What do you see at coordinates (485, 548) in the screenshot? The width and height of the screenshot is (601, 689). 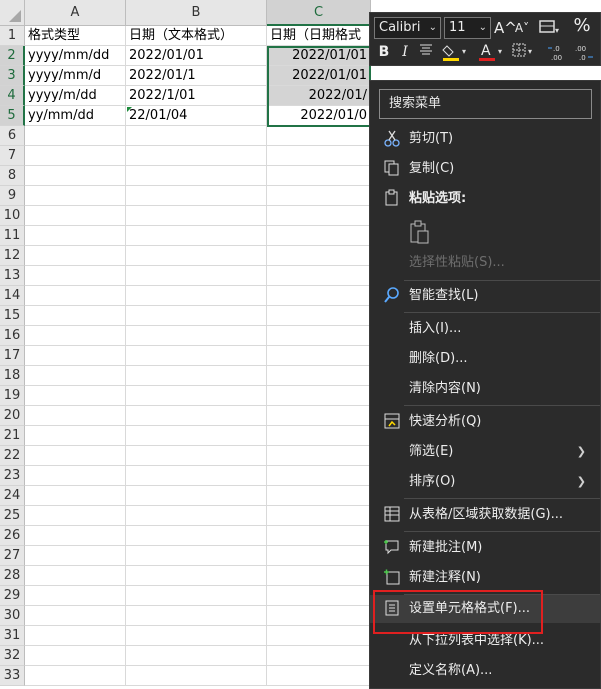 I see `menu-item-new-comment: 新建批注(M)` at bounding box center [485, 548].